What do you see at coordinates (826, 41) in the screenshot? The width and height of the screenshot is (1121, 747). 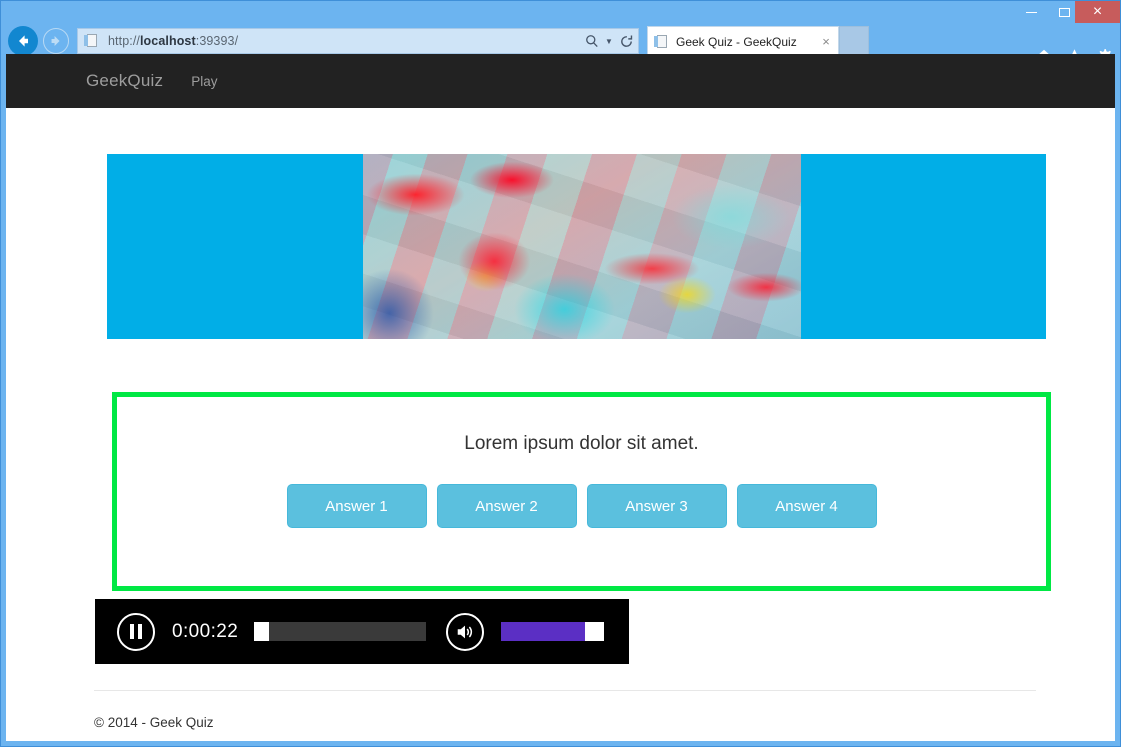 I see `tab-close-icon: ×` at bounding box center [826, 41].